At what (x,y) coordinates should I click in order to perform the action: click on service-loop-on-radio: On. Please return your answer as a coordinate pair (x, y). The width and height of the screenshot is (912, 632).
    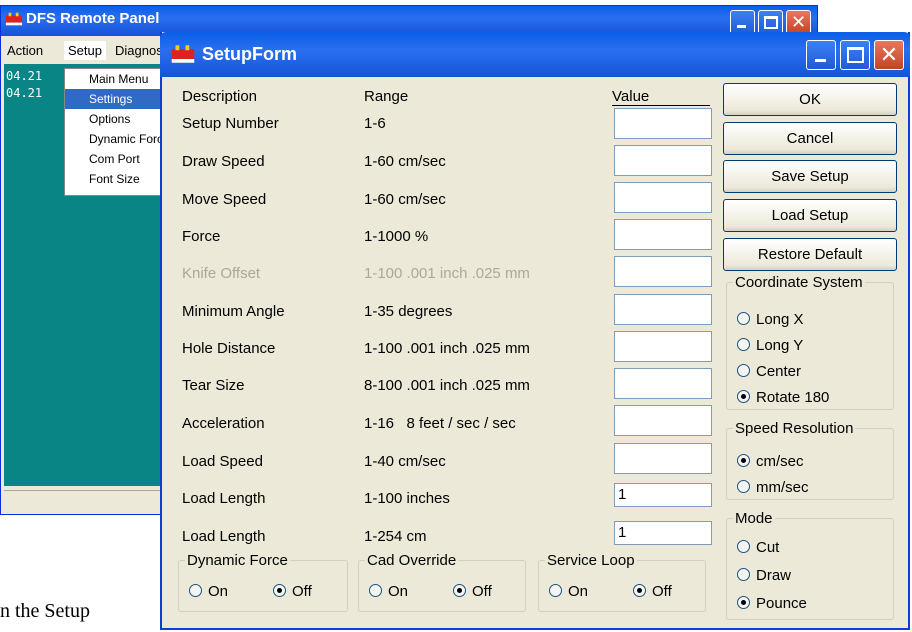
    Looking at the image, I should click on (568, 591).